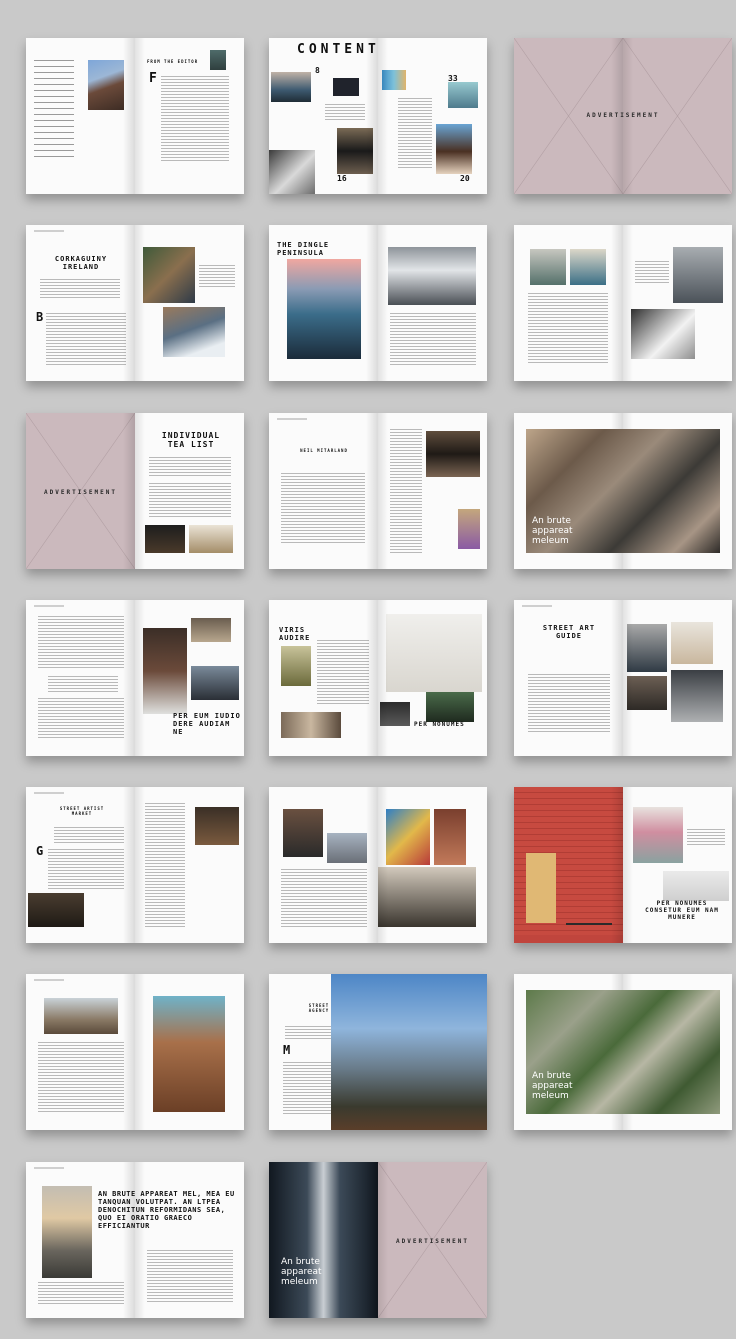  I want to click on editor-letter-page: FROM THE EDITOR F, so click(189, 116).